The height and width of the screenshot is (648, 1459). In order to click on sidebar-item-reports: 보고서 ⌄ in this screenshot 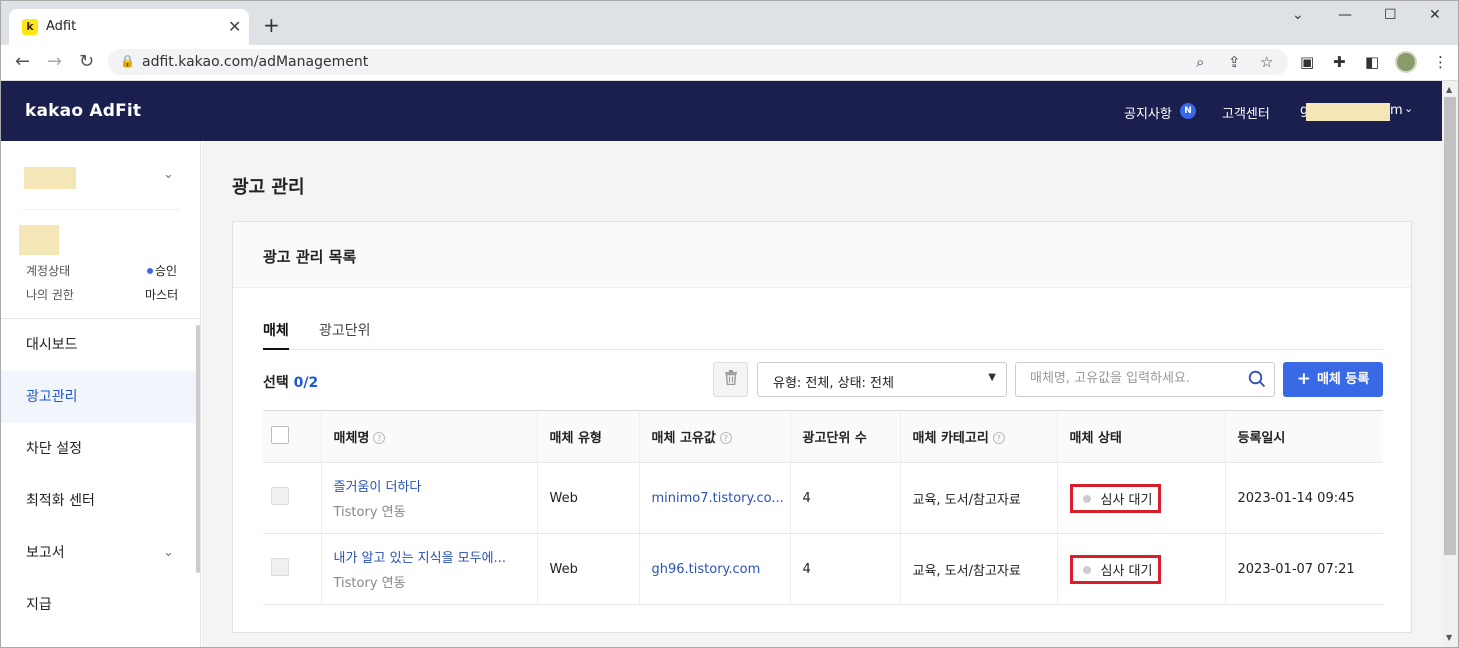, I will do `click(99, 553)`.